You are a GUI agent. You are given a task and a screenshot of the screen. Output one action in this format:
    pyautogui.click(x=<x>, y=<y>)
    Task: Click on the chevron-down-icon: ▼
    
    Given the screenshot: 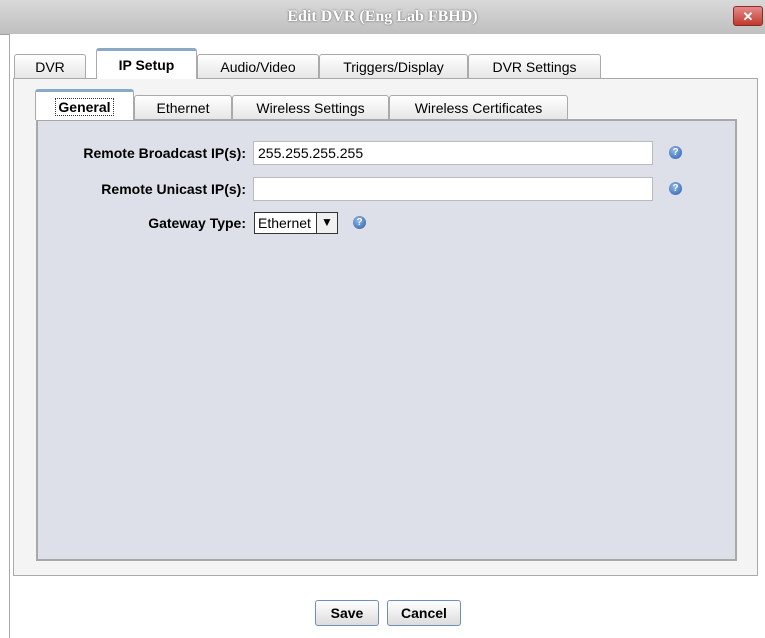 What is the action you would take?
    pyautogui.click(x=326, y=223)
    